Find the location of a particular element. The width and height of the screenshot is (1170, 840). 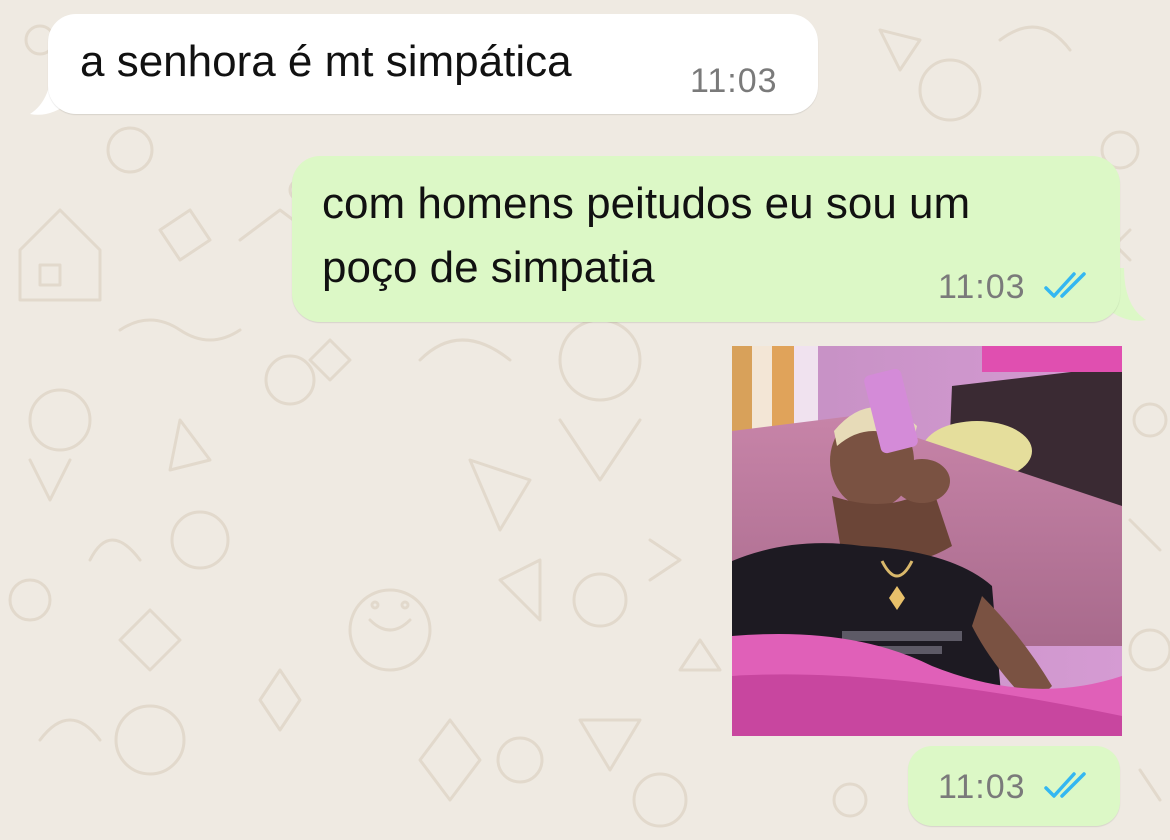

outgoing-message-line-2: poço de simpatia is located at coordinates (488, 267).